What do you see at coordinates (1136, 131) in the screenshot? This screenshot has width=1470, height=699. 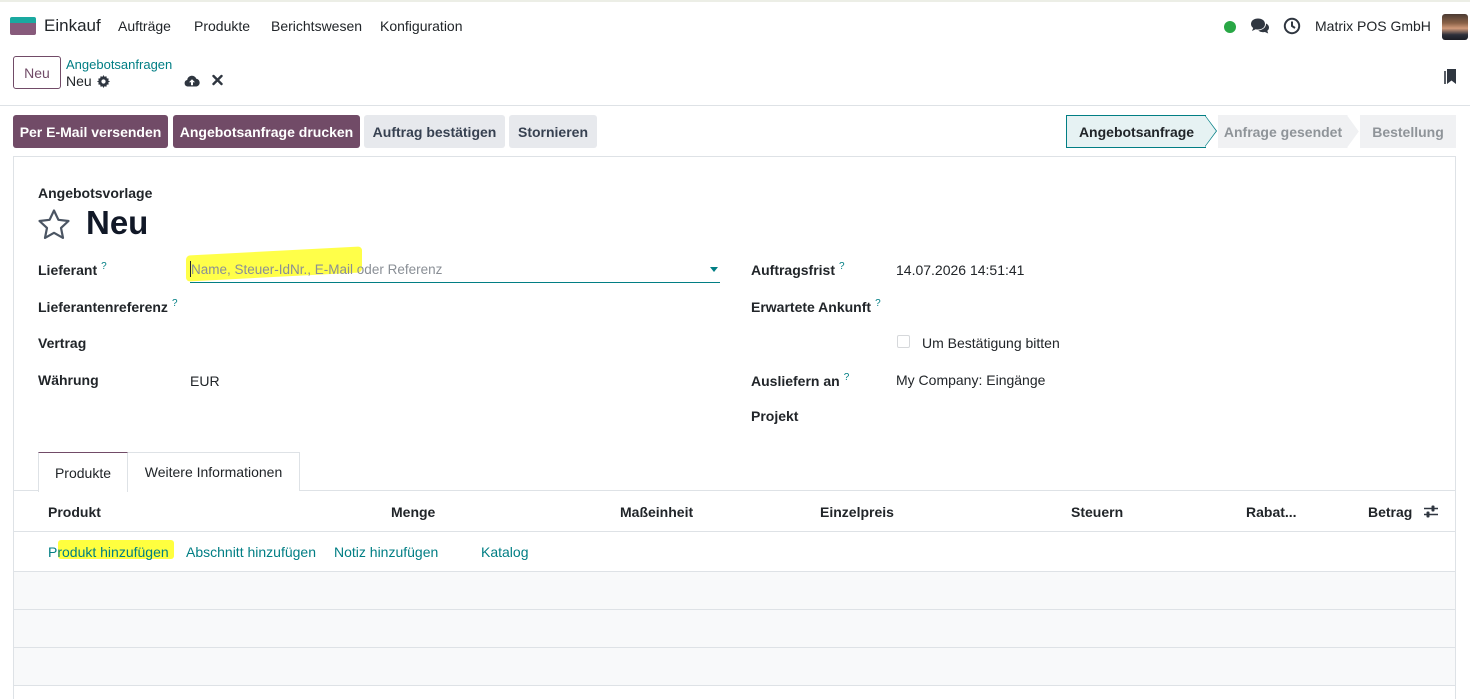 I see `stage-rfq: Angebotsanfrage` at bounding box center [1136, 131].